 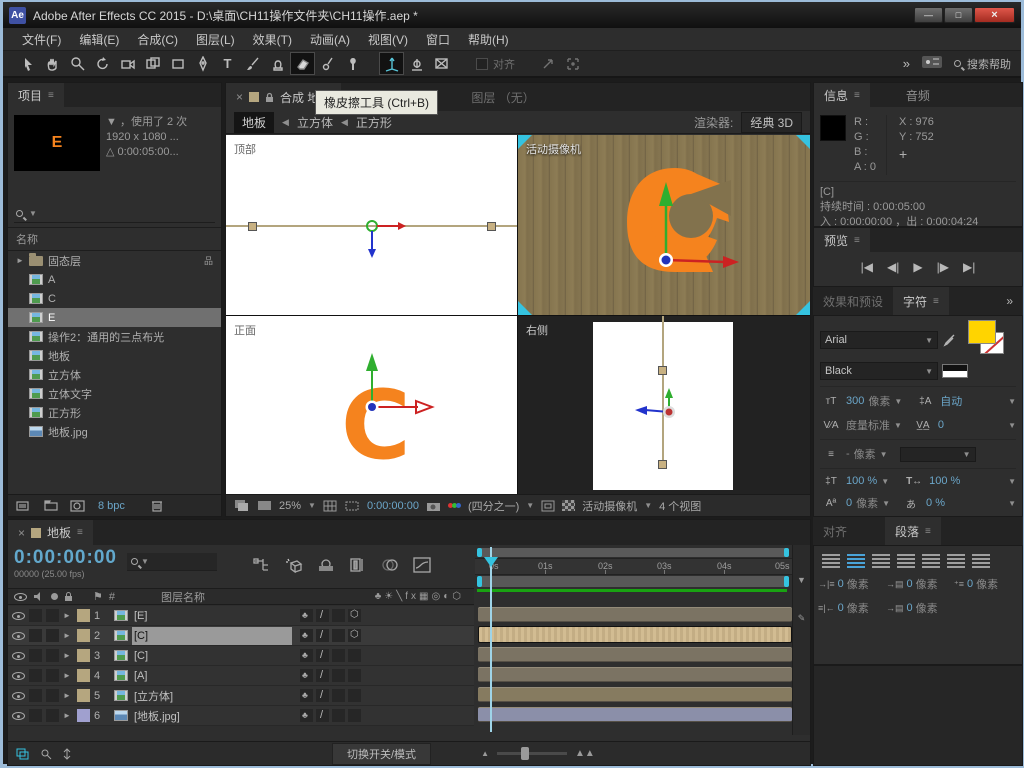 What do you see at coordinates (941, 425) in the screenshot?
I see `tracking-amount-value: 0` at bounding box center [941, 425].